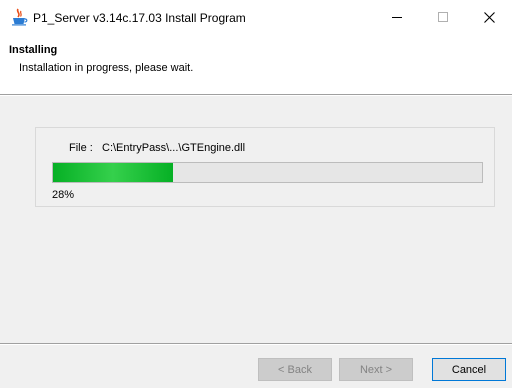 The image size is (512, 388). Describe the element at coordinates (174, 148) in the screenshot. I see `current-file-path: C:\EntryPass\...\GTEngine.dll` at that location.